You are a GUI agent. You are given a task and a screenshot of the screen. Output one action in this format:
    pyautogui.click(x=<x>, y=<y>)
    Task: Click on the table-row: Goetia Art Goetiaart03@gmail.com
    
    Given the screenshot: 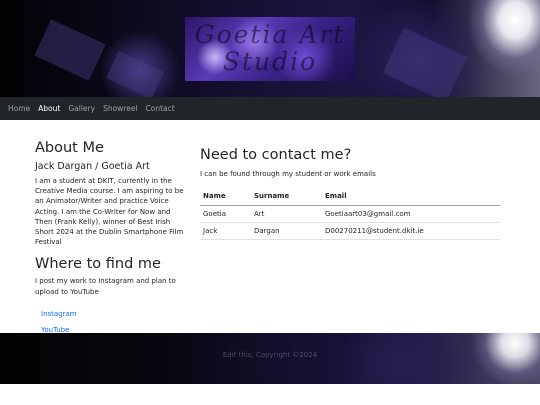 What is the action you would take?
    pyautogui.click(x=350, y=214)
    